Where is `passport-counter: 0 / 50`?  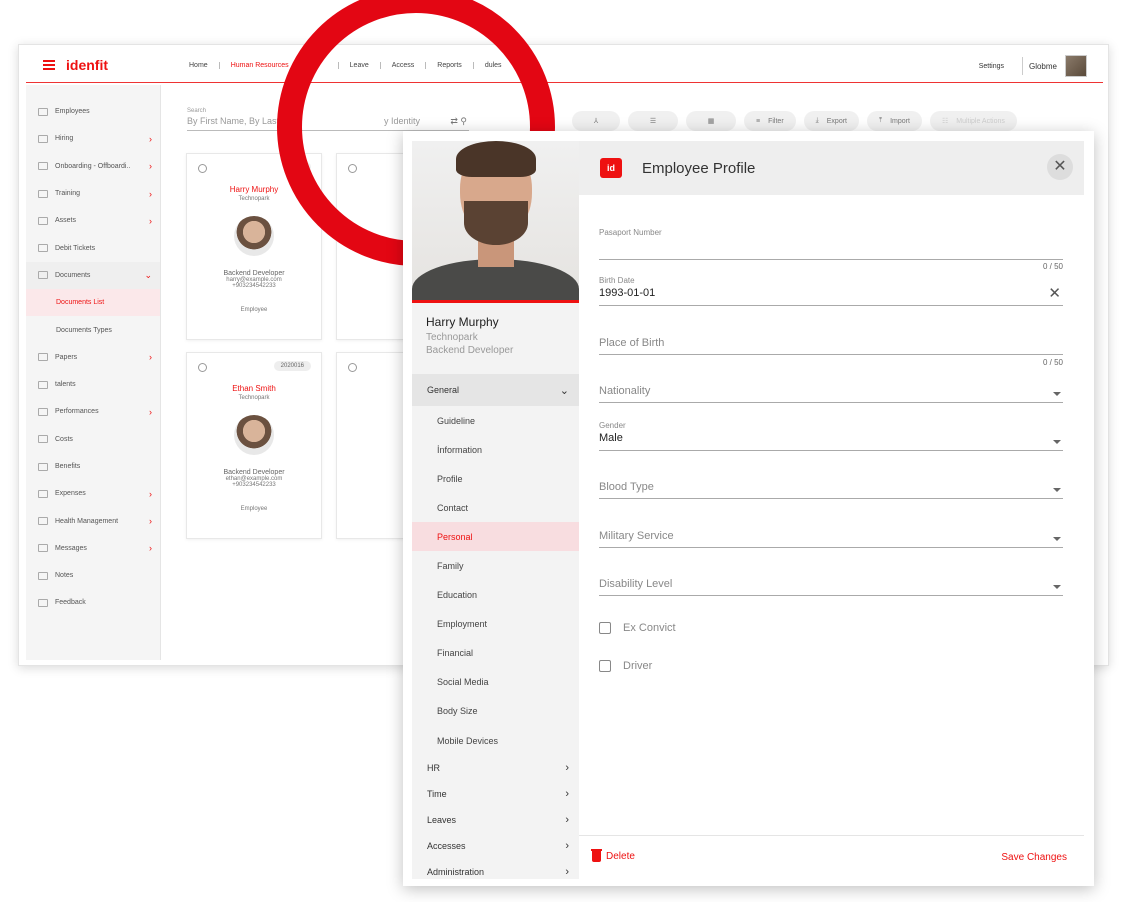
passport-counter: 0 / 50 is located at coordinates (1052, 266).